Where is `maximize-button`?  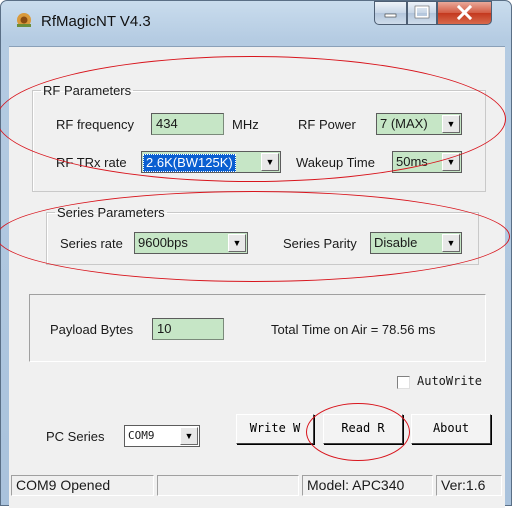 maximize-button is located at coordinates (422, 13).